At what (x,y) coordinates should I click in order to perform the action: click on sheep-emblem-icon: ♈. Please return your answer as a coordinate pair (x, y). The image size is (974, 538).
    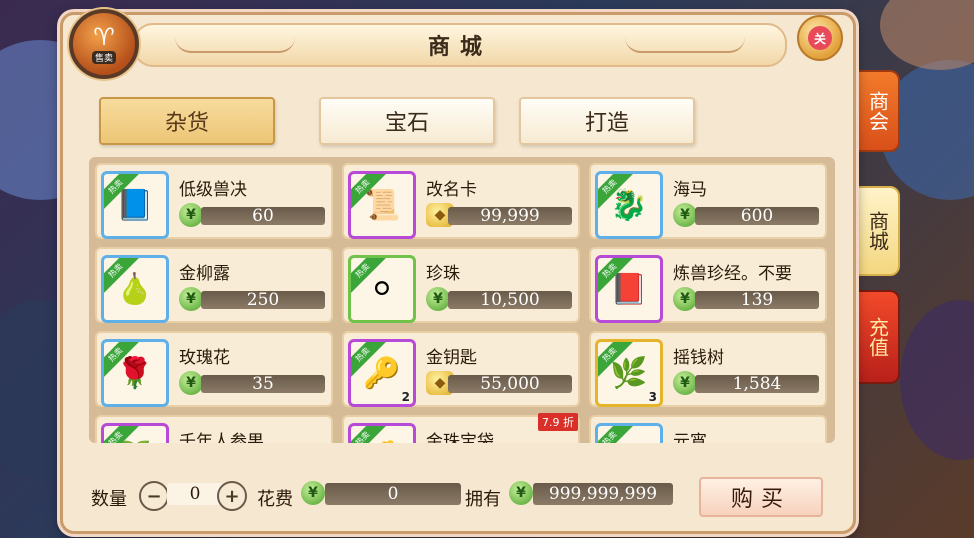
    Looking at the image, I should click on (104, 36).